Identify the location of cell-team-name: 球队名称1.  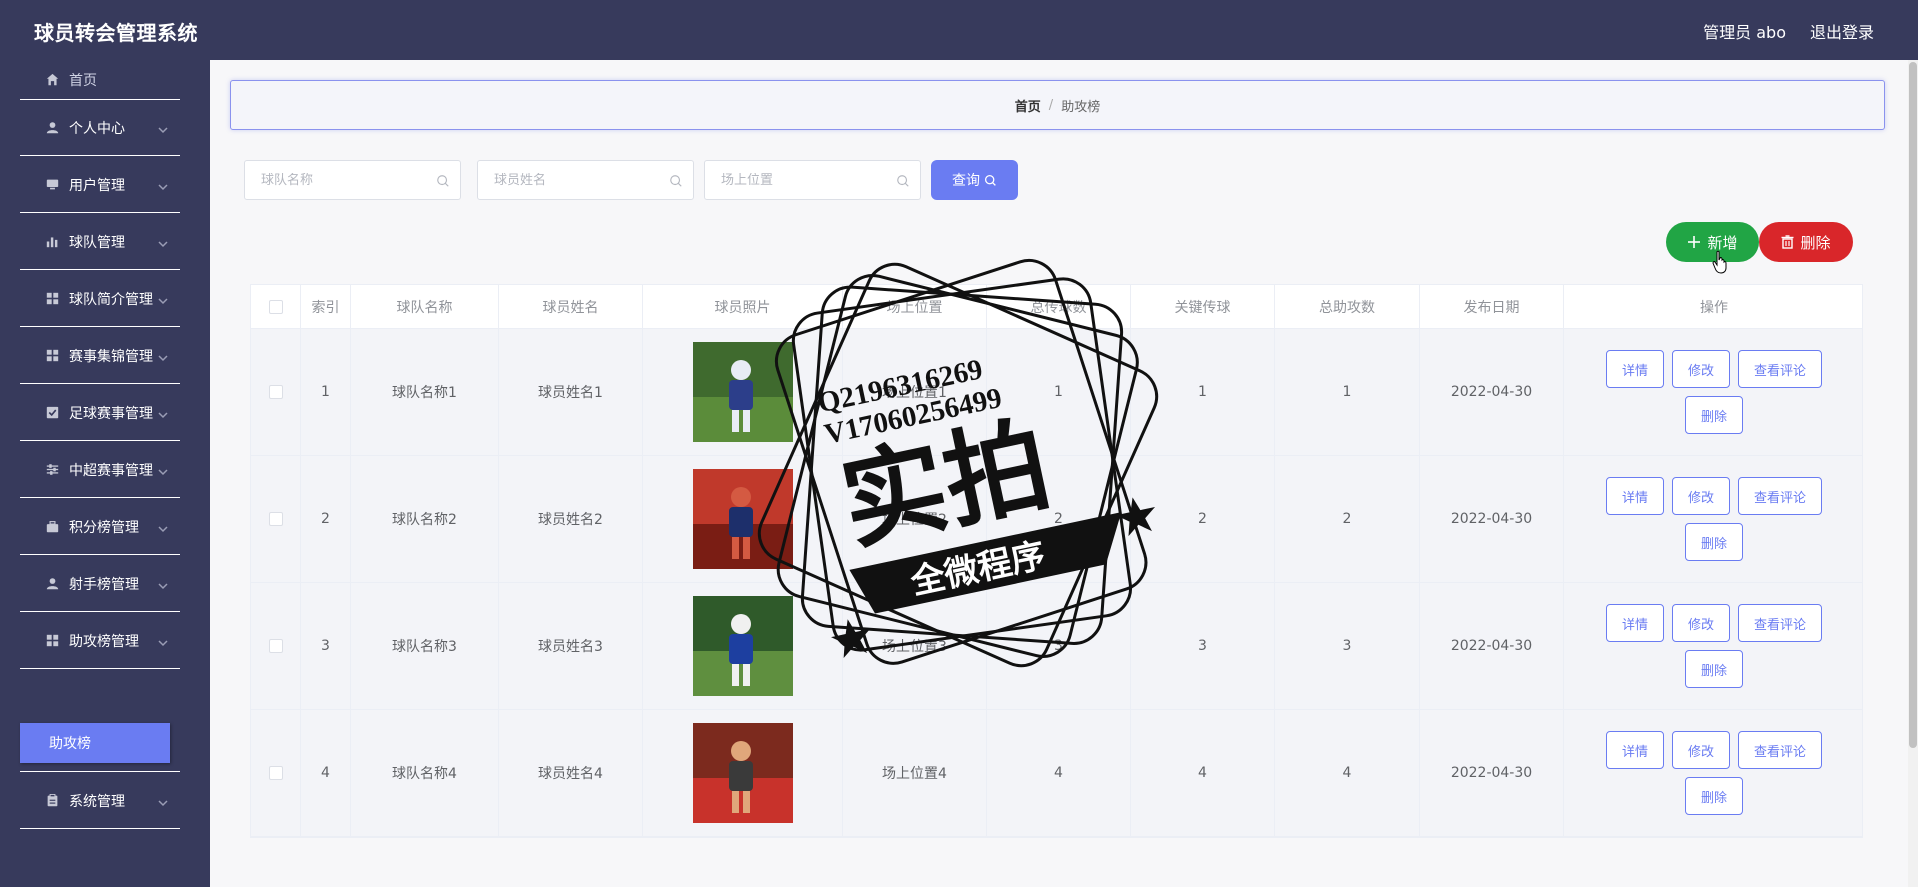
(425, 392).